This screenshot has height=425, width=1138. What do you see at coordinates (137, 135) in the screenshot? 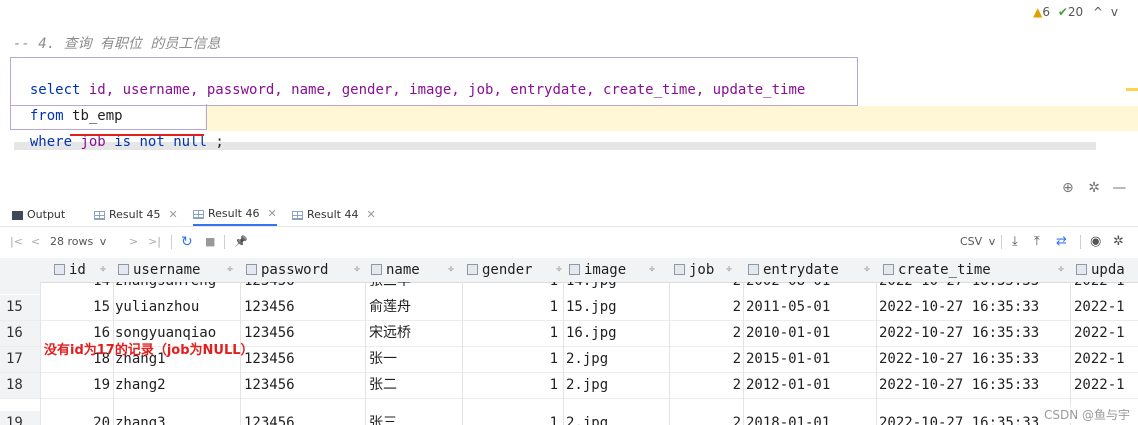
I see `red-underline` at bounding box center [137, 135].